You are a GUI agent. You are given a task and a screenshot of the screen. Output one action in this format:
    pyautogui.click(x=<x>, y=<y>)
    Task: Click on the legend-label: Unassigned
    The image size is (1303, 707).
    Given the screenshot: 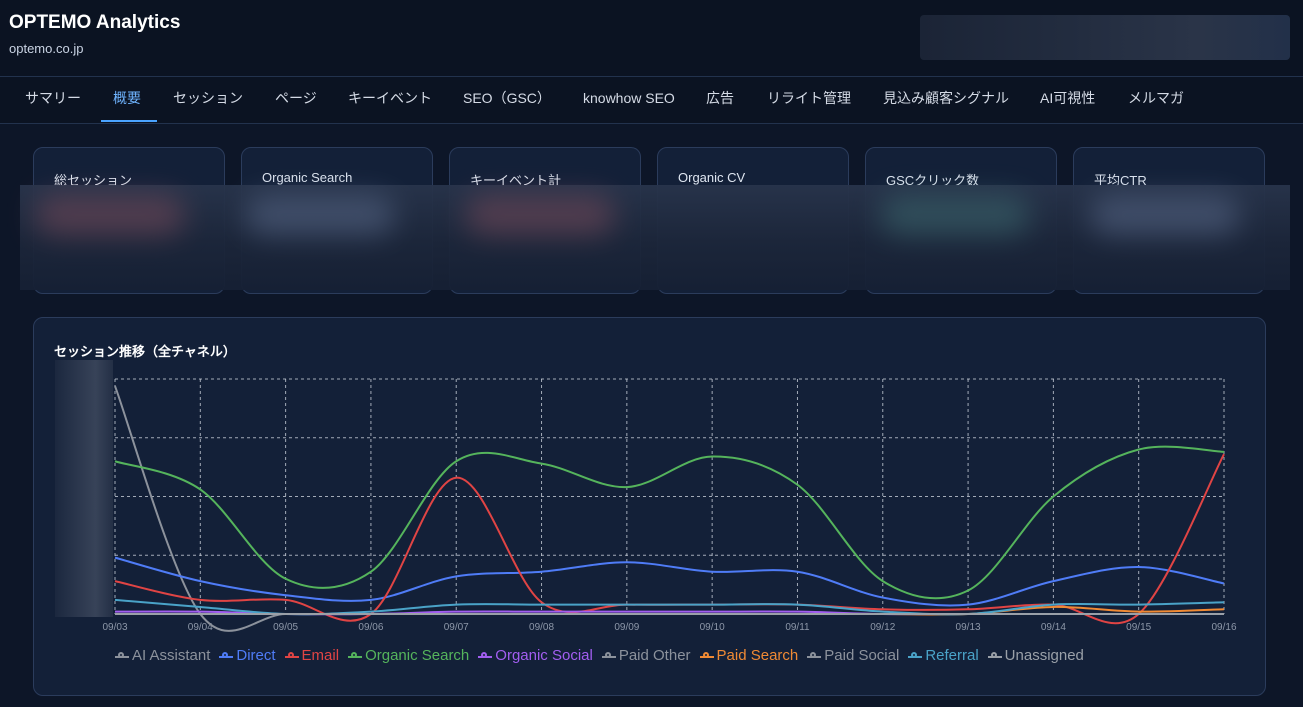 What is the action you would take?
    pyautogui.click(x=1044, y=655)
    